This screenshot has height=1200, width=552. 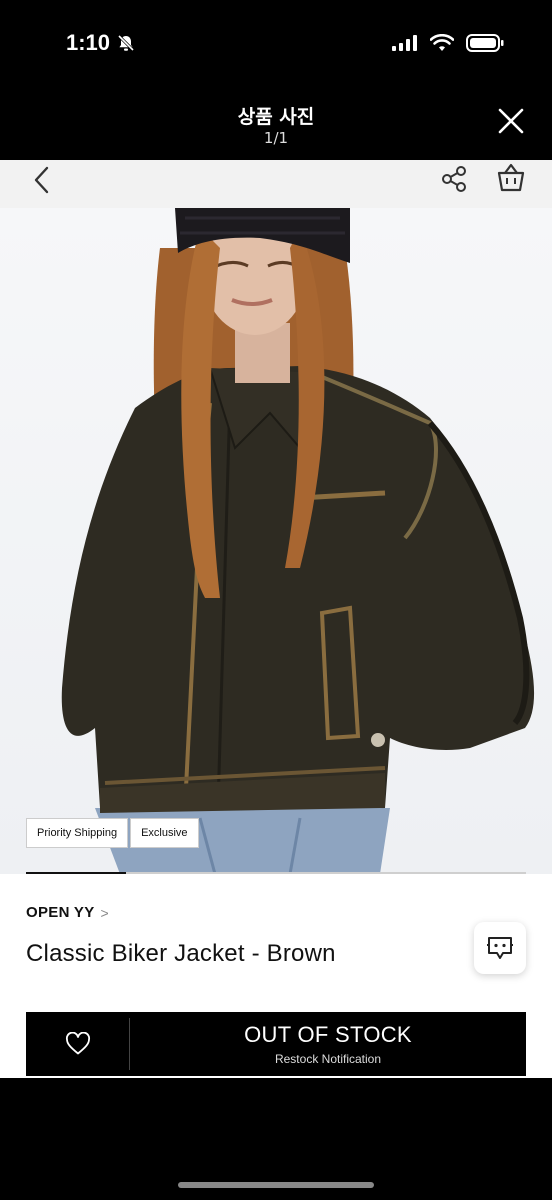 I want to click on share-icon, so click(x=454, y=179).